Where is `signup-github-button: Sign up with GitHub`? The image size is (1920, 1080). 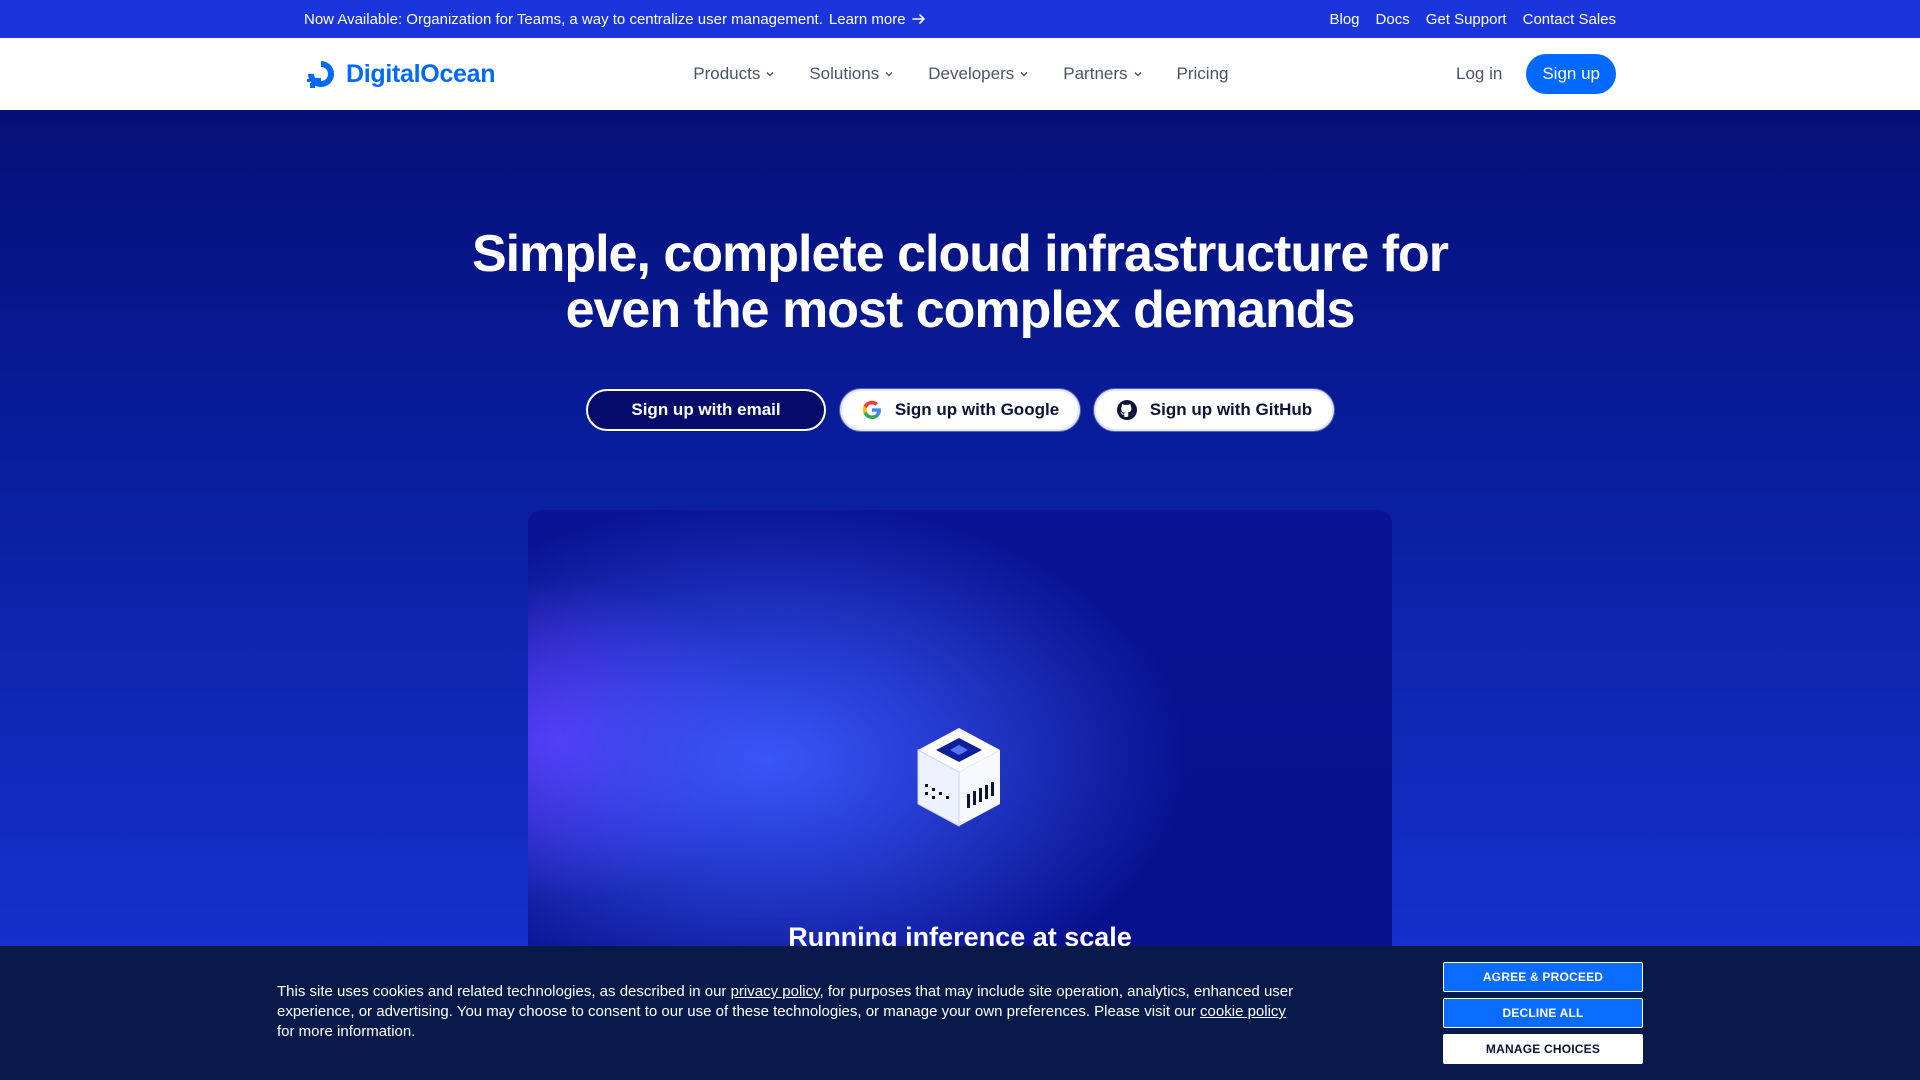 signup-github-button: Sign up with GitHub is located at coordinates (1214, 410).